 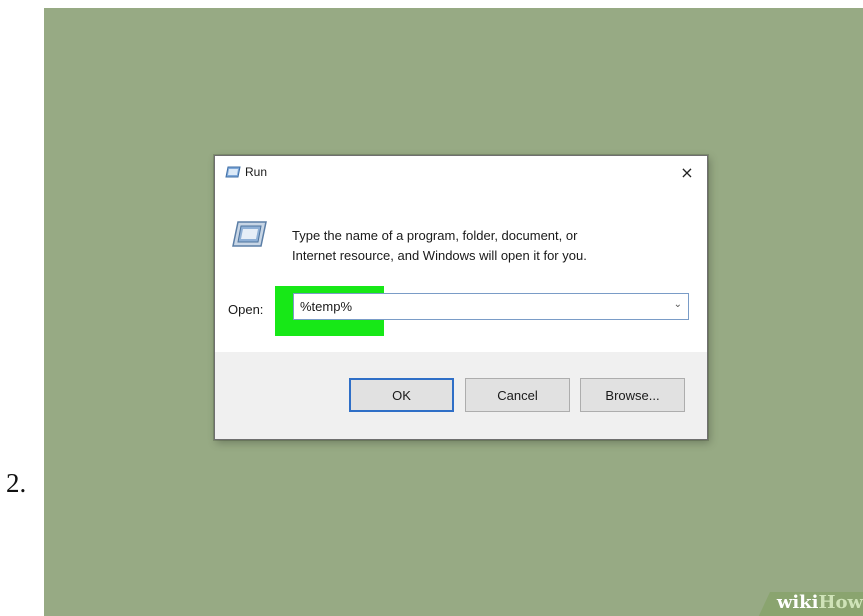 I want to click on ok-button: OK, so click(x=401, y=395).